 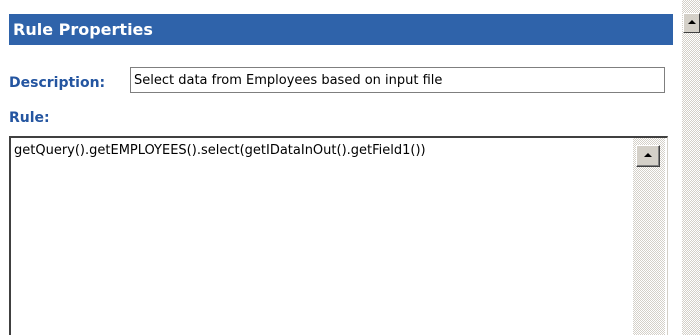 What do you see at coordinates (57, 83) in the screenshot?
I see `description-label: Description:` at bounding box center [57, 83].